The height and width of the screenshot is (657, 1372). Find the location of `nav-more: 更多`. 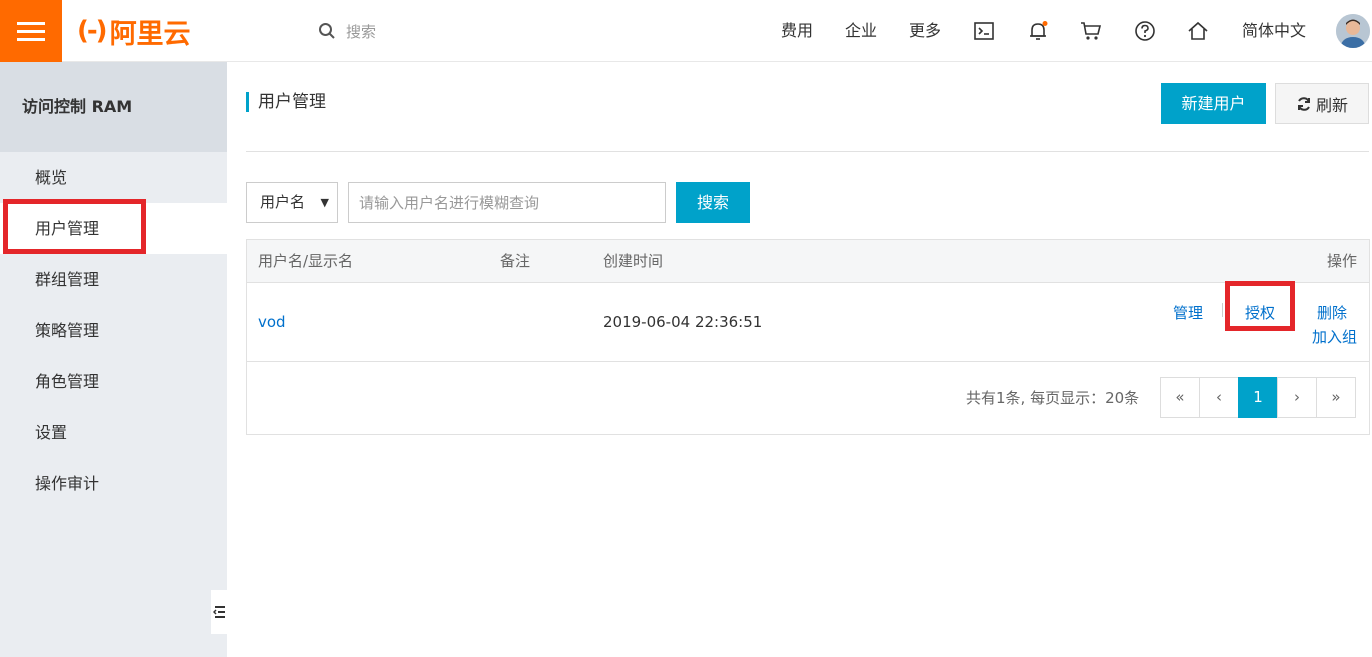

nav-more: 更多 is located at coordinates (925, 31).